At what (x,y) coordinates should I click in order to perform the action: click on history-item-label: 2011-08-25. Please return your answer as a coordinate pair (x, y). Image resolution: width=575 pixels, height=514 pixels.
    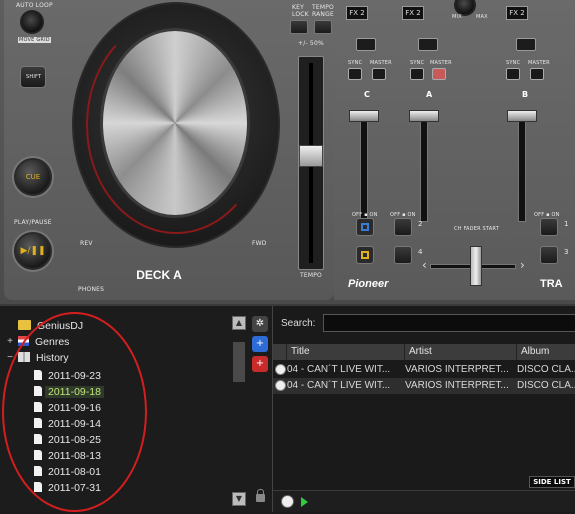
    Looking at the image, I should click on (74, 440).